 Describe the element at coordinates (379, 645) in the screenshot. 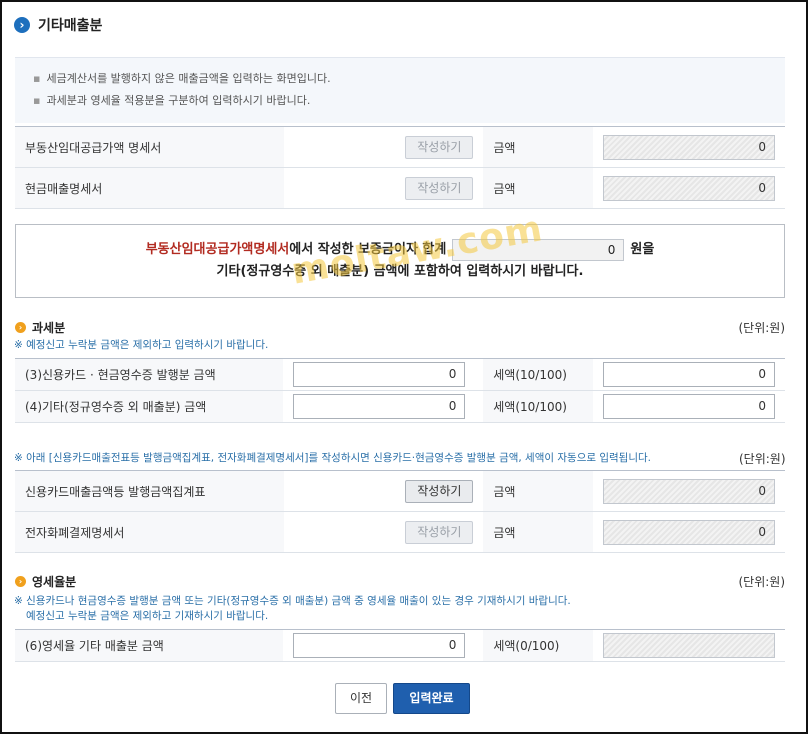

I see `zero-rate-amount-input: 0` at that location.